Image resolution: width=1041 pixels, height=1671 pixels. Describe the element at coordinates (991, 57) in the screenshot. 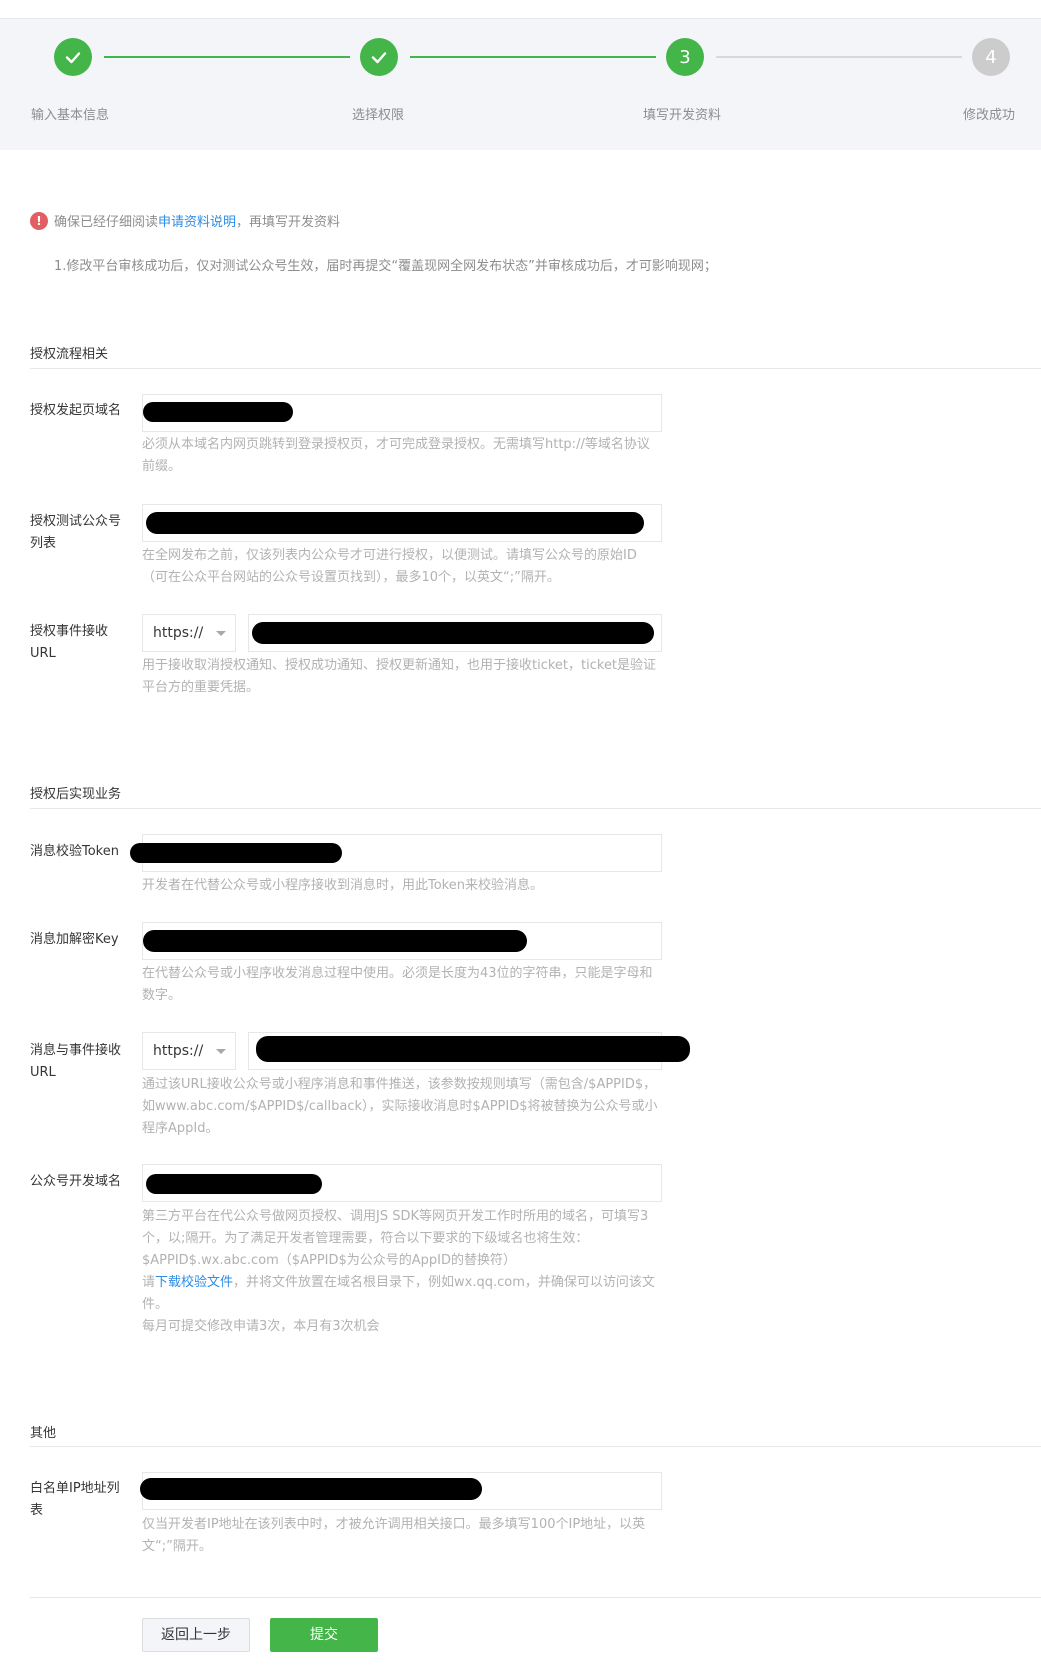

I see `step-4-number: 4` at that location.